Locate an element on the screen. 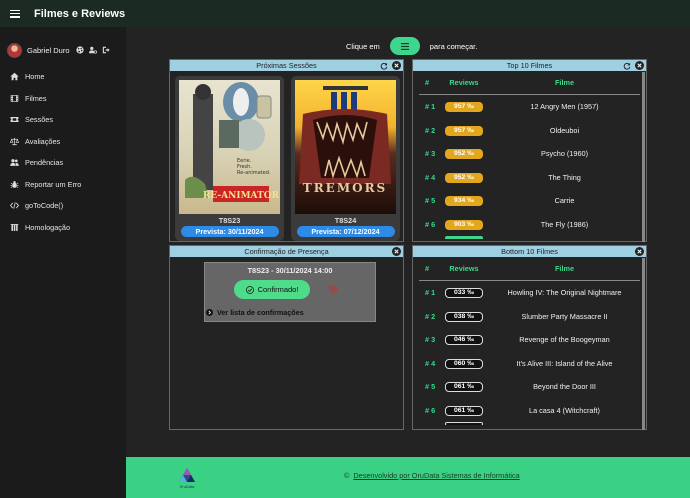 The image size is (690, 498). session-date-badge: Prevista: 30/11/2024 is located at coordinates (229, 231).